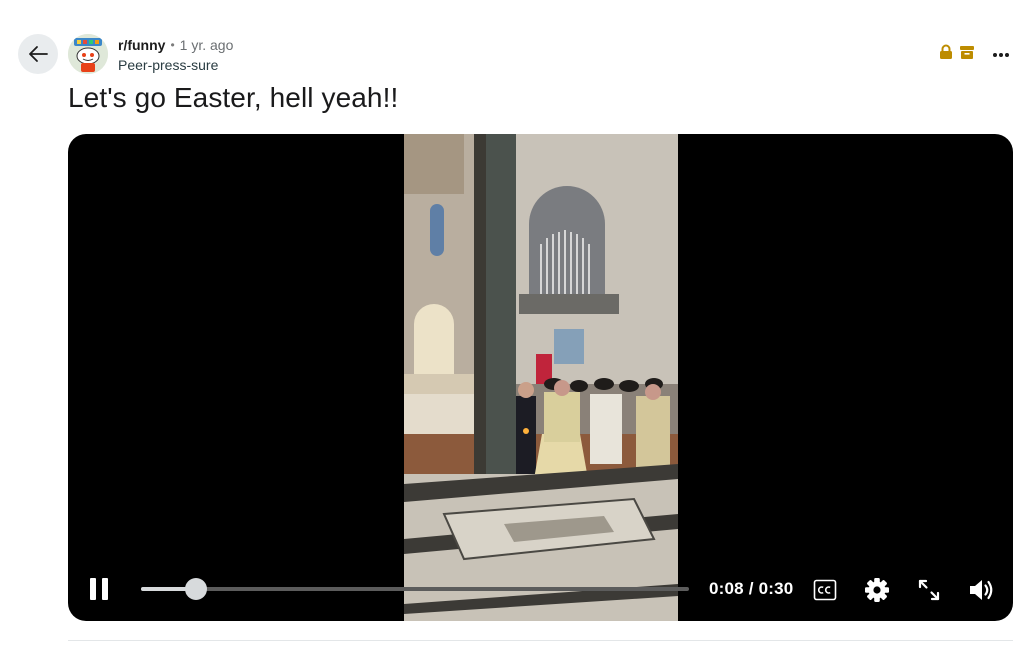  What do you see at coordinates (946, 54) in the screenshot?
I see `lock-icon` at bounding box center [946, 54].